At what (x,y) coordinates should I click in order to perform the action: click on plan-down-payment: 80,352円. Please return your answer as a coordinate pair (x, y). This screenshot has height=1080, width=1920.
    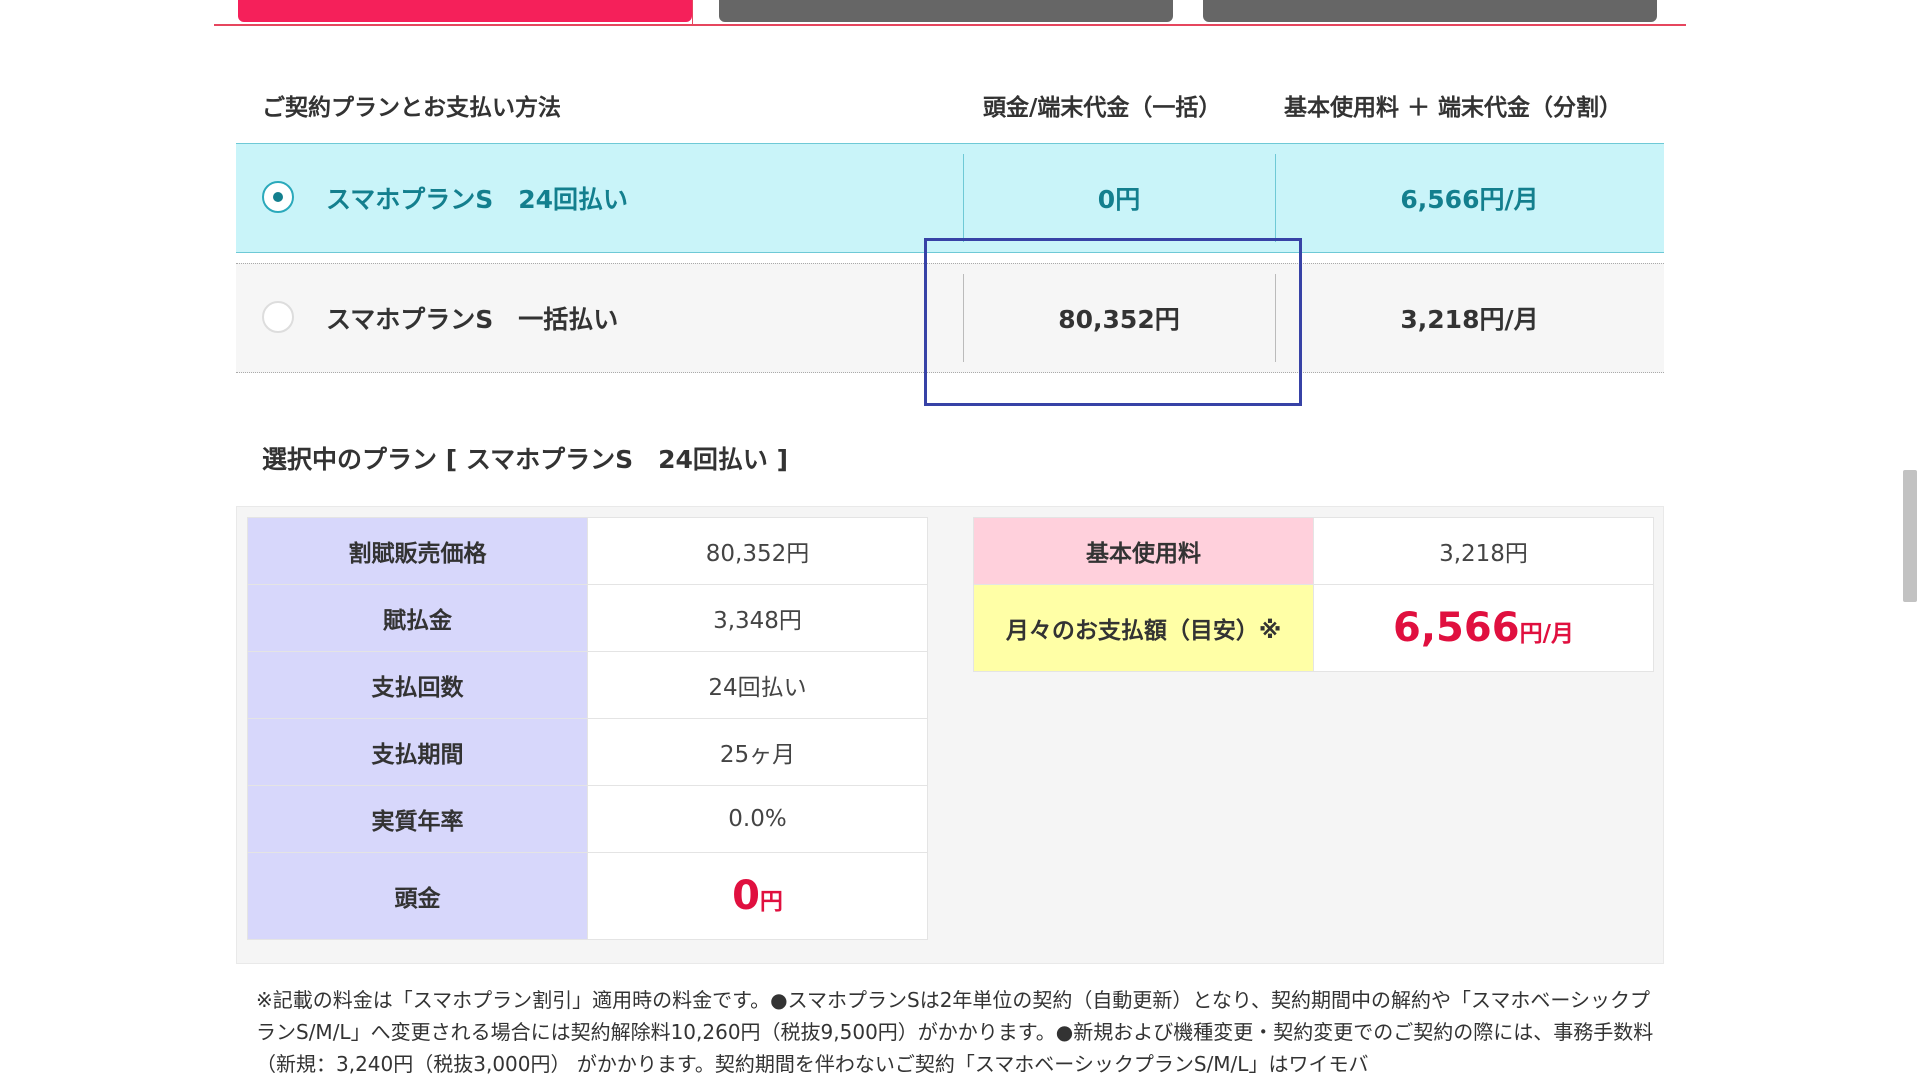
    Looking at the image, I should click on (1119, 319).